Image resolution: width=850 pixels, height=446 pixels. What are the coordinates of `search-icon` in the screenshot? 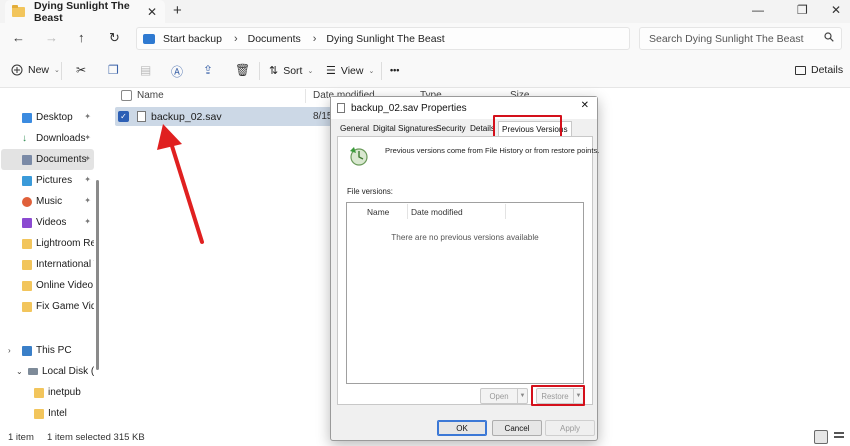 It's located at (829, 38).